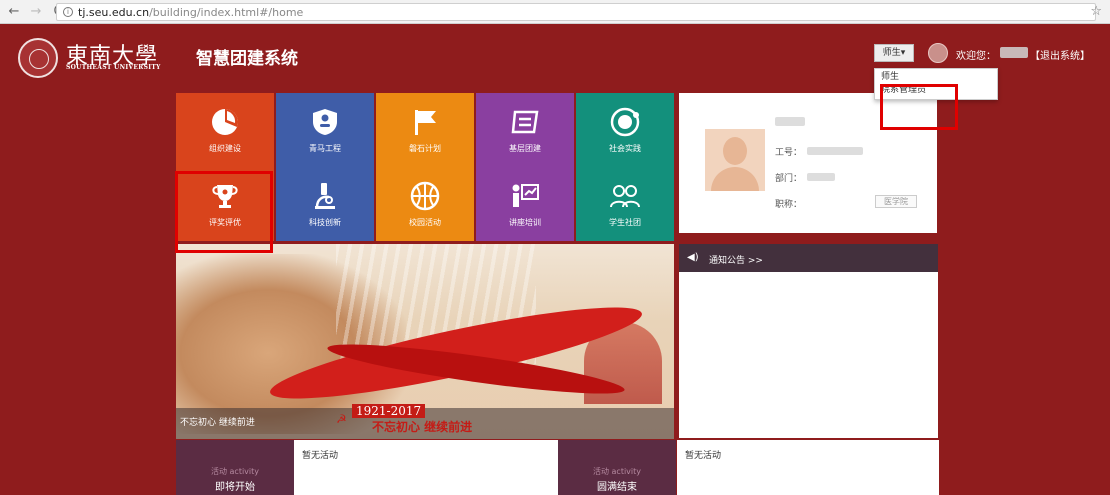  I want to click on tile-clubs: 学生社团, so click(625, 204).